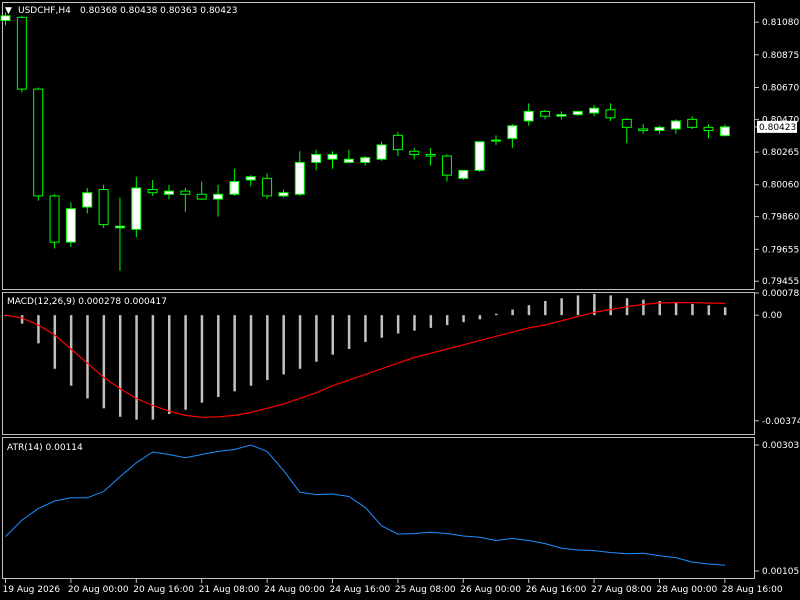  I want to click on y-tick-label: 0.80670, so click(780, 88).